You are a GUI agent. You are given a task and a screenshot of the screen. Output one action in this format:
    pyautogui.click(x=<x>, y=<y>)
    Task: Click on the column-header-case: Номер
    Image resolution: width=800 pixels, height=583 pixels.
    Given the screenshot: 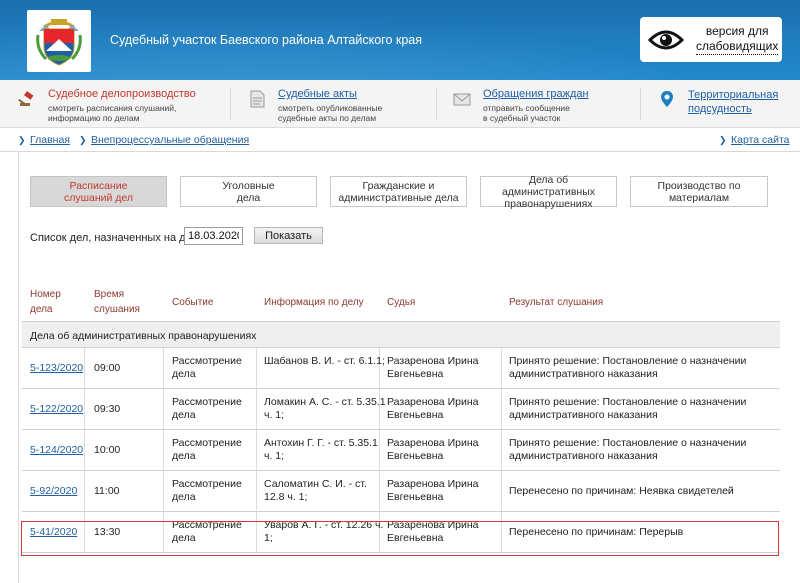 What is the action you would take?
    pyautogui.click(x=45, y=294)
    